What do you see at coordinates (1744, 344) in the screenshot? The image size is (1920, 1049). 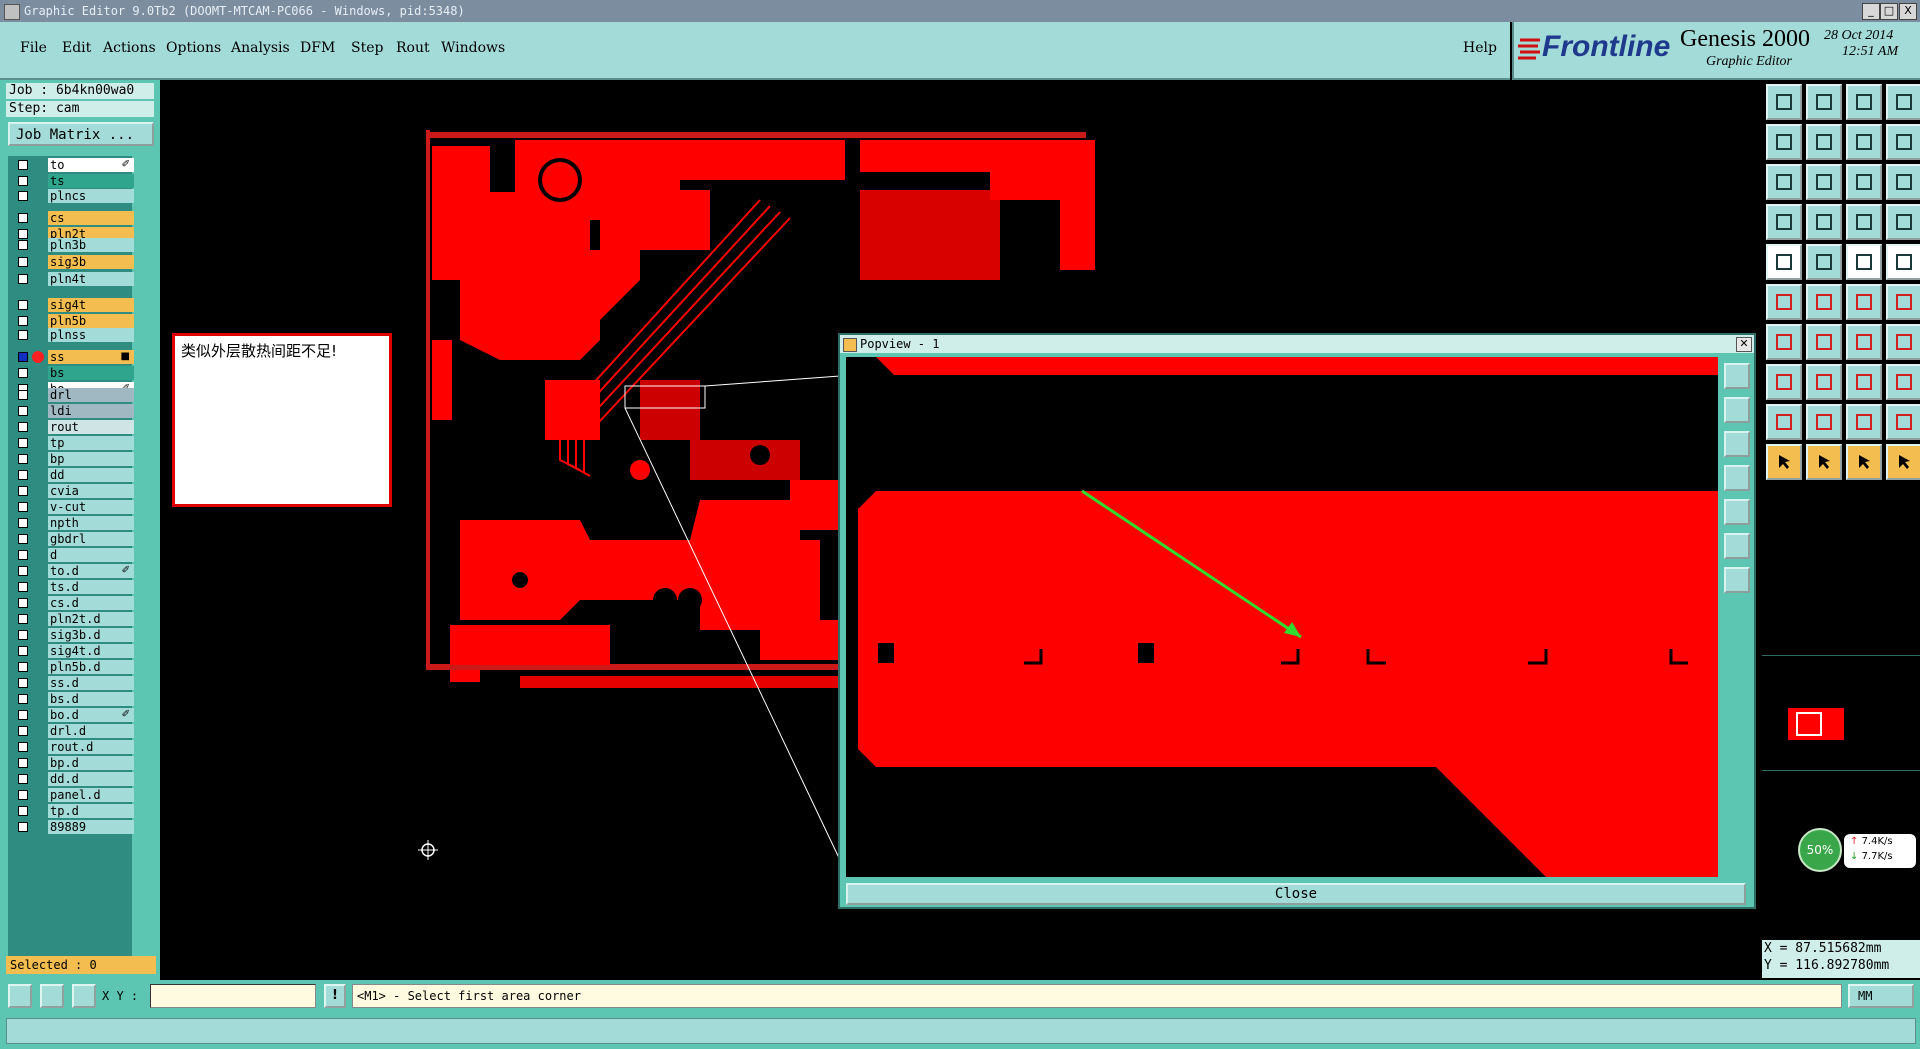 I see `popview-close-icon: ✕` at bounding box center [1744, 344].